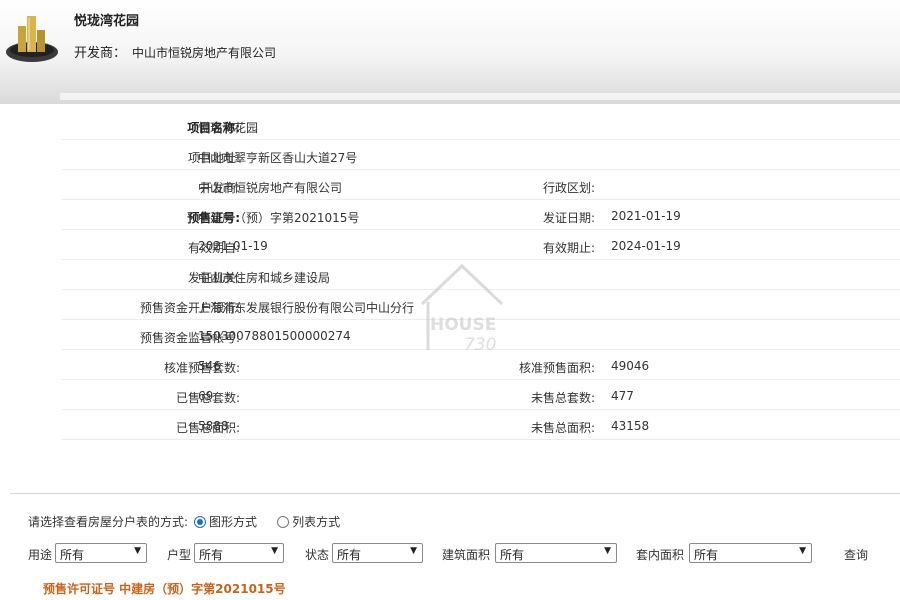  What do you see at coordinates (622, 396) in the screenshot?
I see `unsold-units-value: 477` at bounding box center [622, 396].